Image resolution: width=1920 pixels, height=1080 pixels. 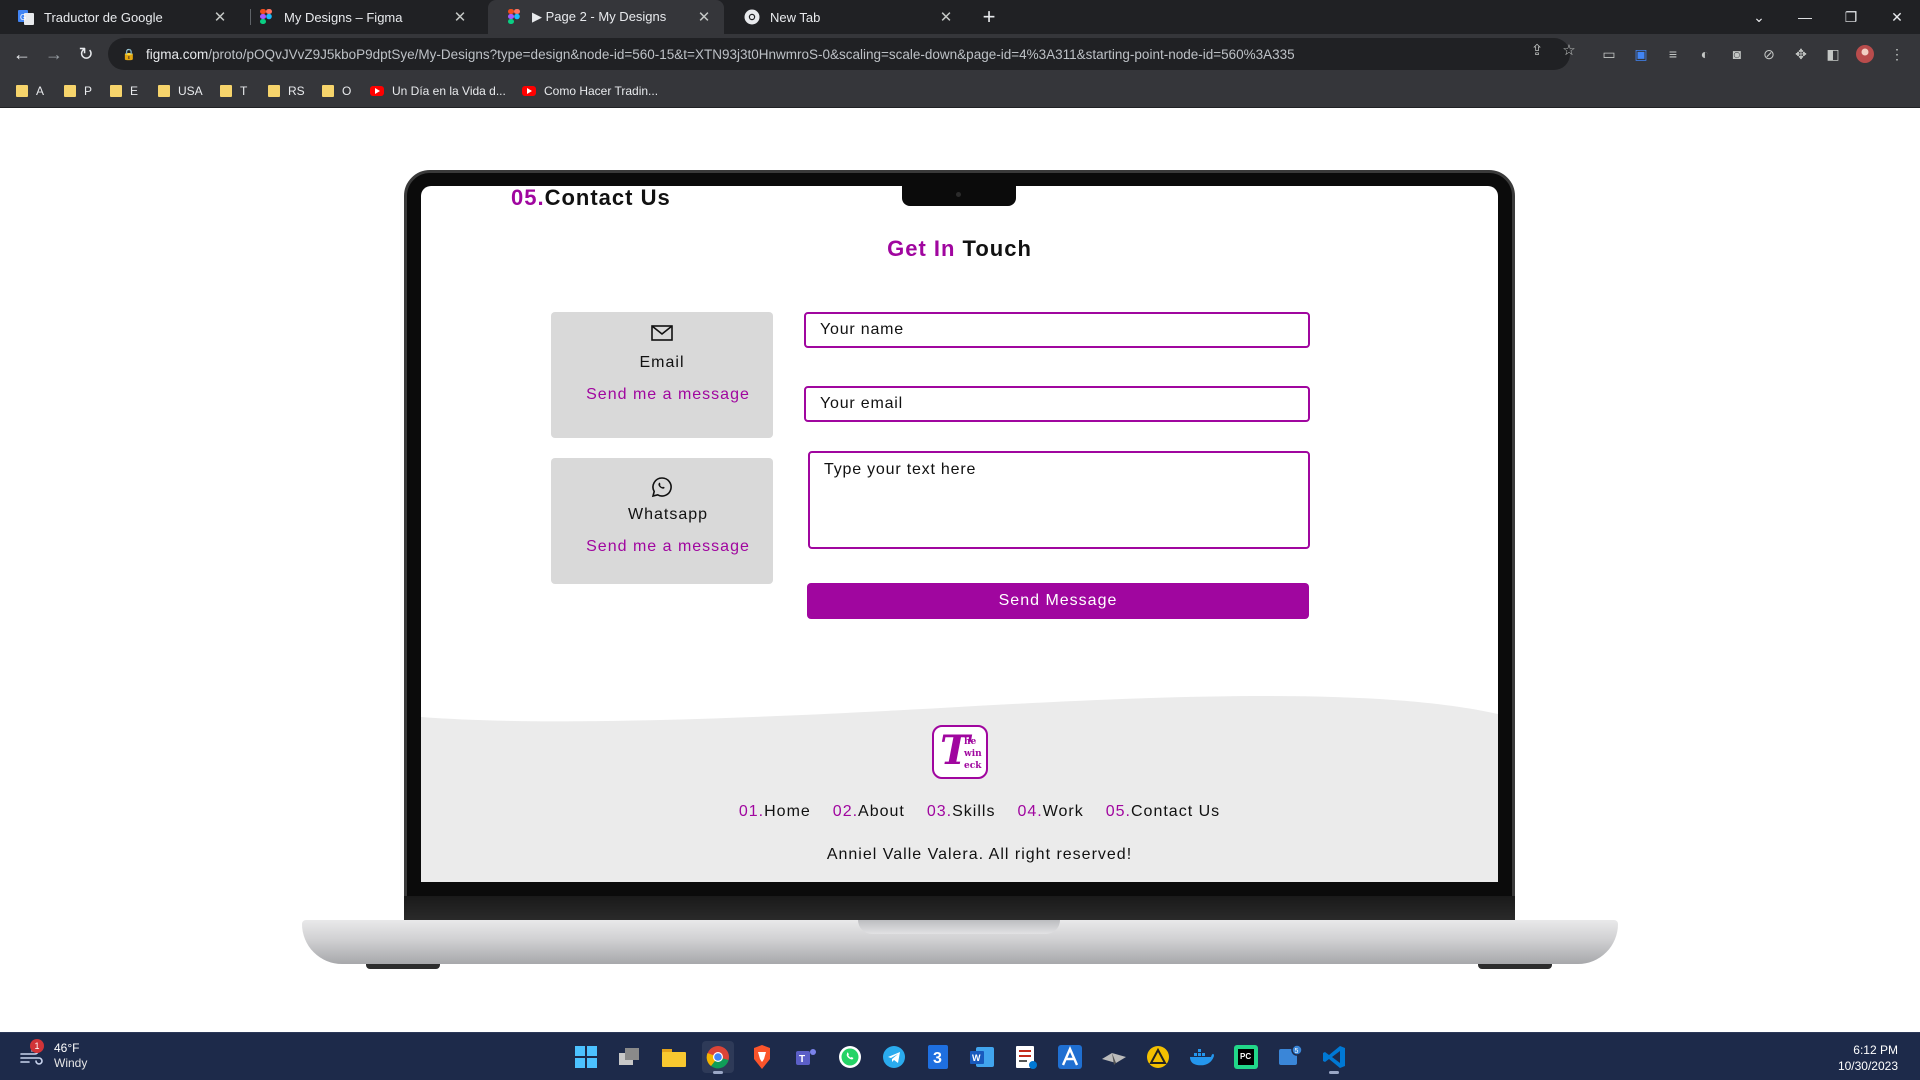 What do you see at coordinates (1515, 966) in the screenshot?
I see `laptop-foot` at bounding box center [1515, 966].